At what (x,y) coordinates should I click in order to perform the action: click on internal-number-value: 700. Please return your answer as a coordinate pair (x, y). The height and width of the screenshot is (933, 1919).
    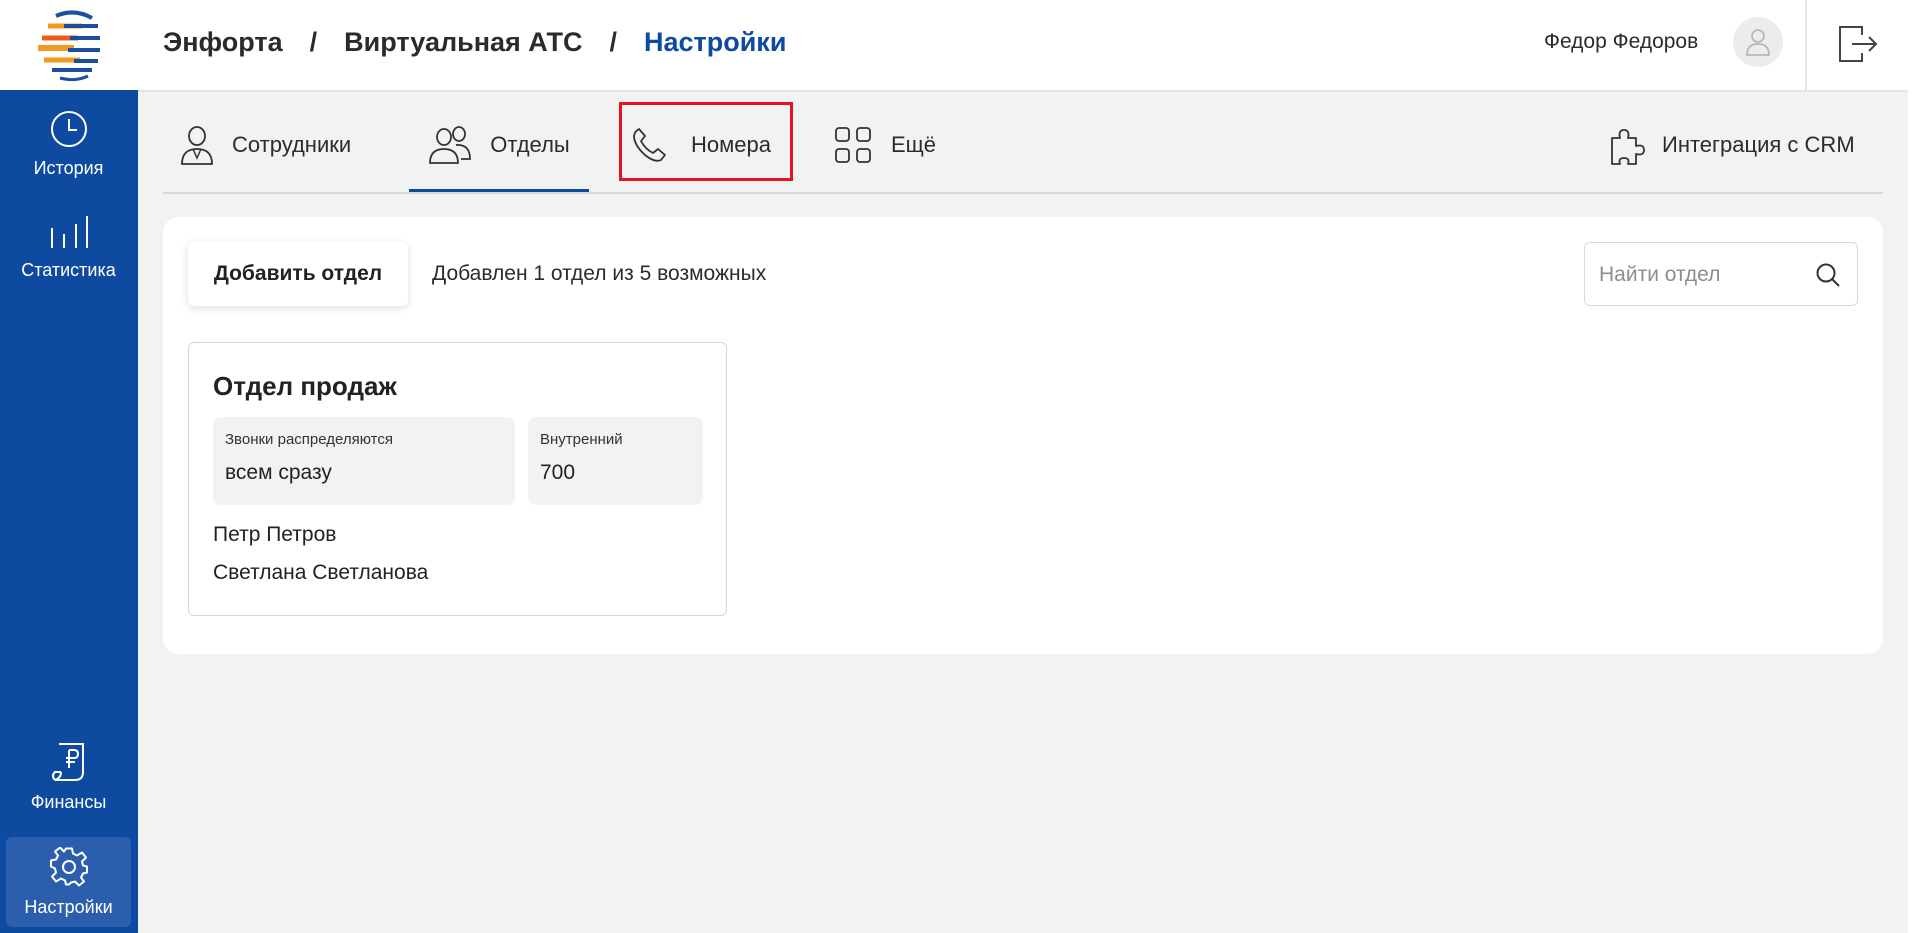
    Looking at the image, I should click on (558, 472).